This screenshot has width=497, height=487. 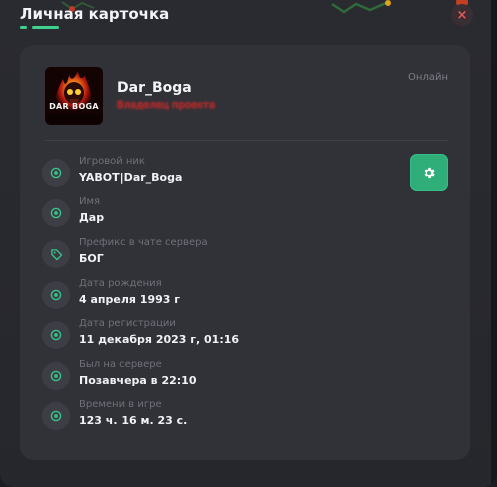 I want to click on field-label: Был на сервере, so click(x=120, y=364).